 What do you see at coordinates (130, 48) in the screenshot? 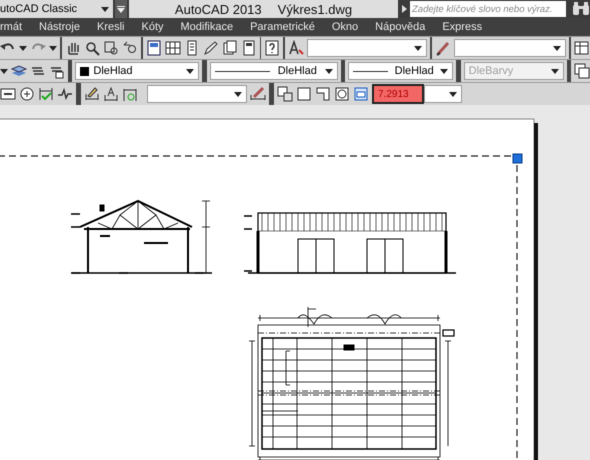
I see `zoom-previous-icon` at bounding box center [130, 48].